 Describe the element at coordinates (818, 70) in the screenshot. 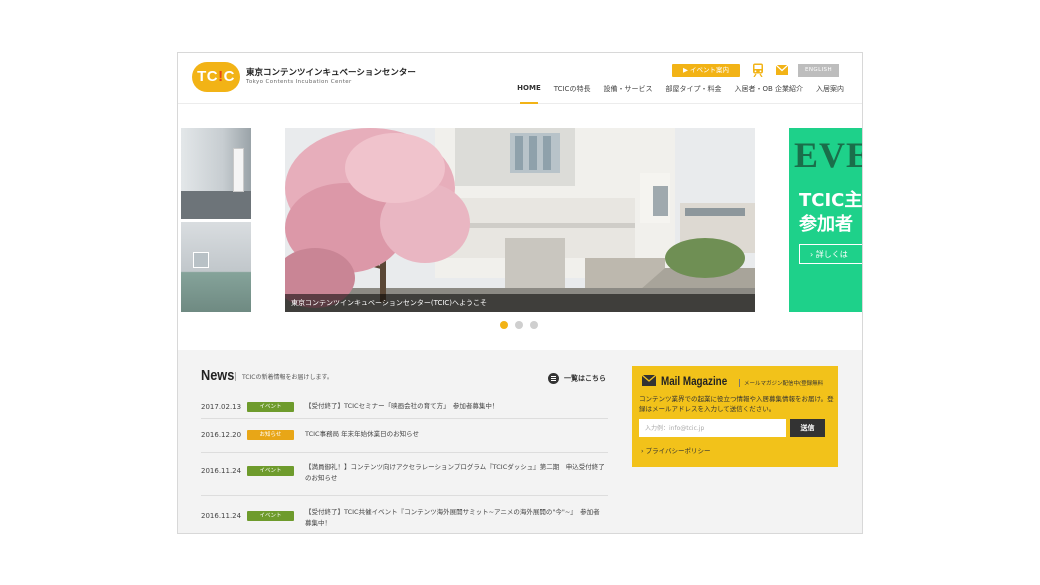

I see `english-button: ENGLISH` at that location.